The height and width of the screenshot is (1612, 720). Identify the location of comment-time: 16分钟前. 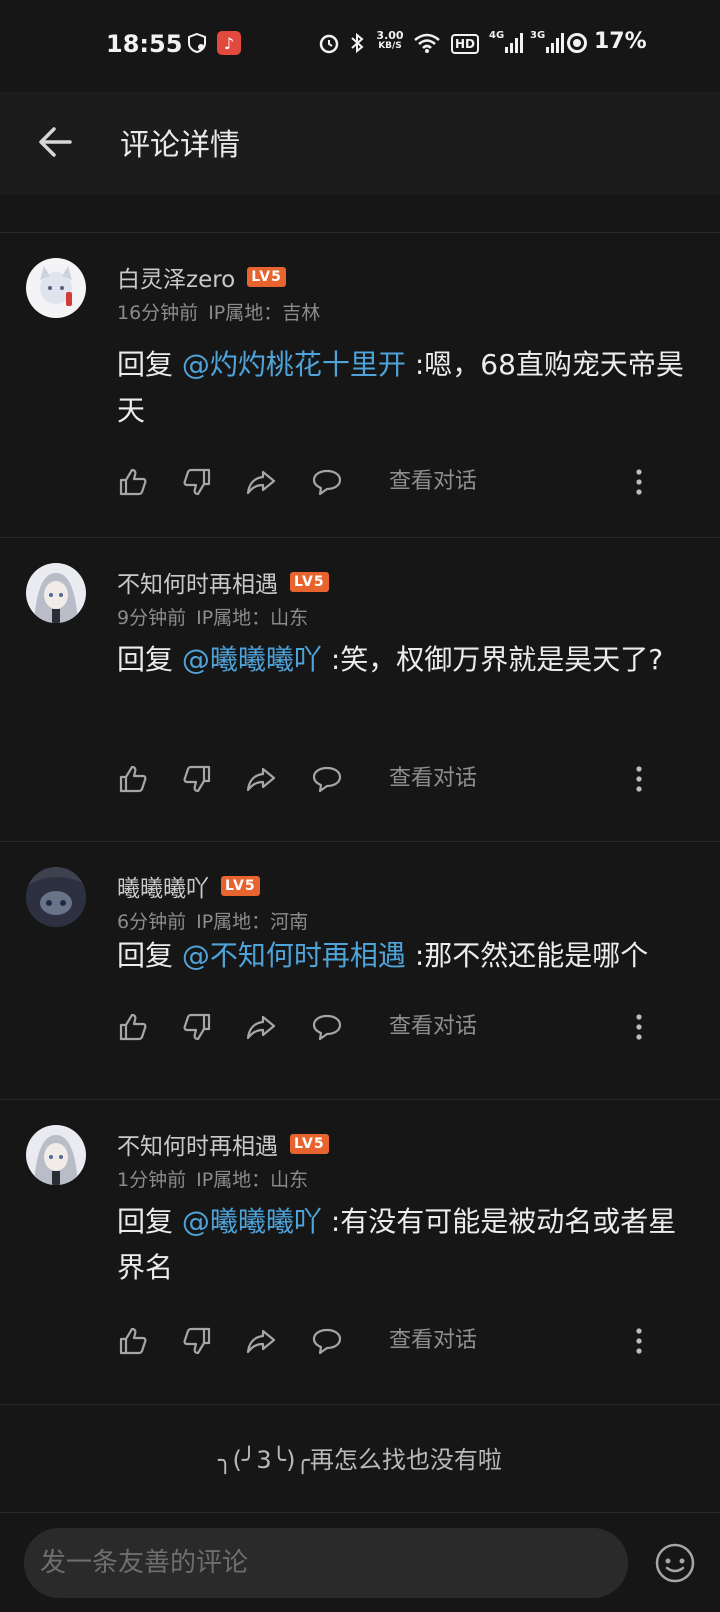
(158, 313).